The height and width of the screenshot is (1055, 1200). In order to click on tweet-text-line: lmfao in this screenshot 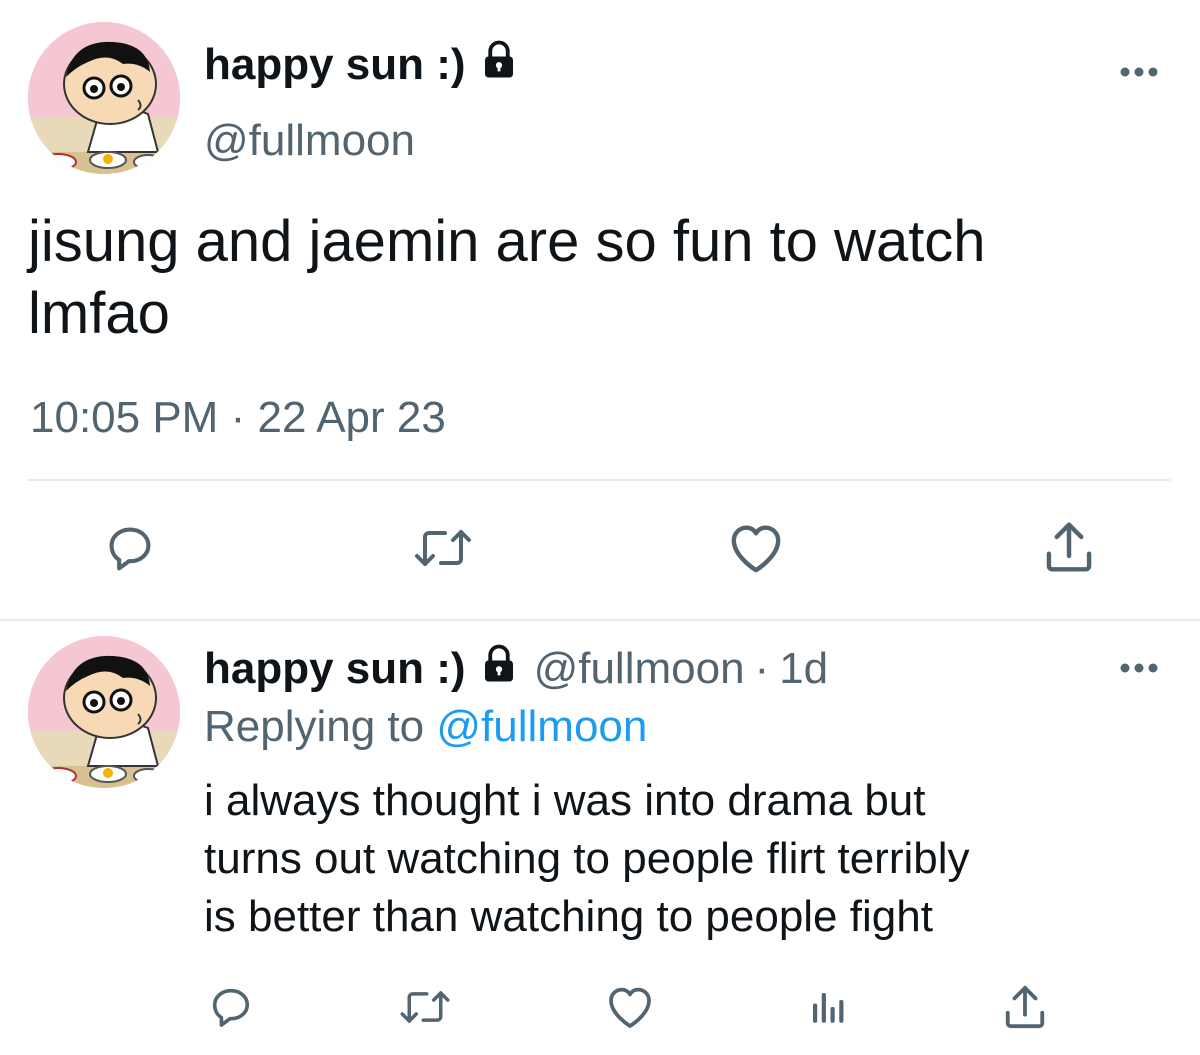, I will do `click(99, 313)`.